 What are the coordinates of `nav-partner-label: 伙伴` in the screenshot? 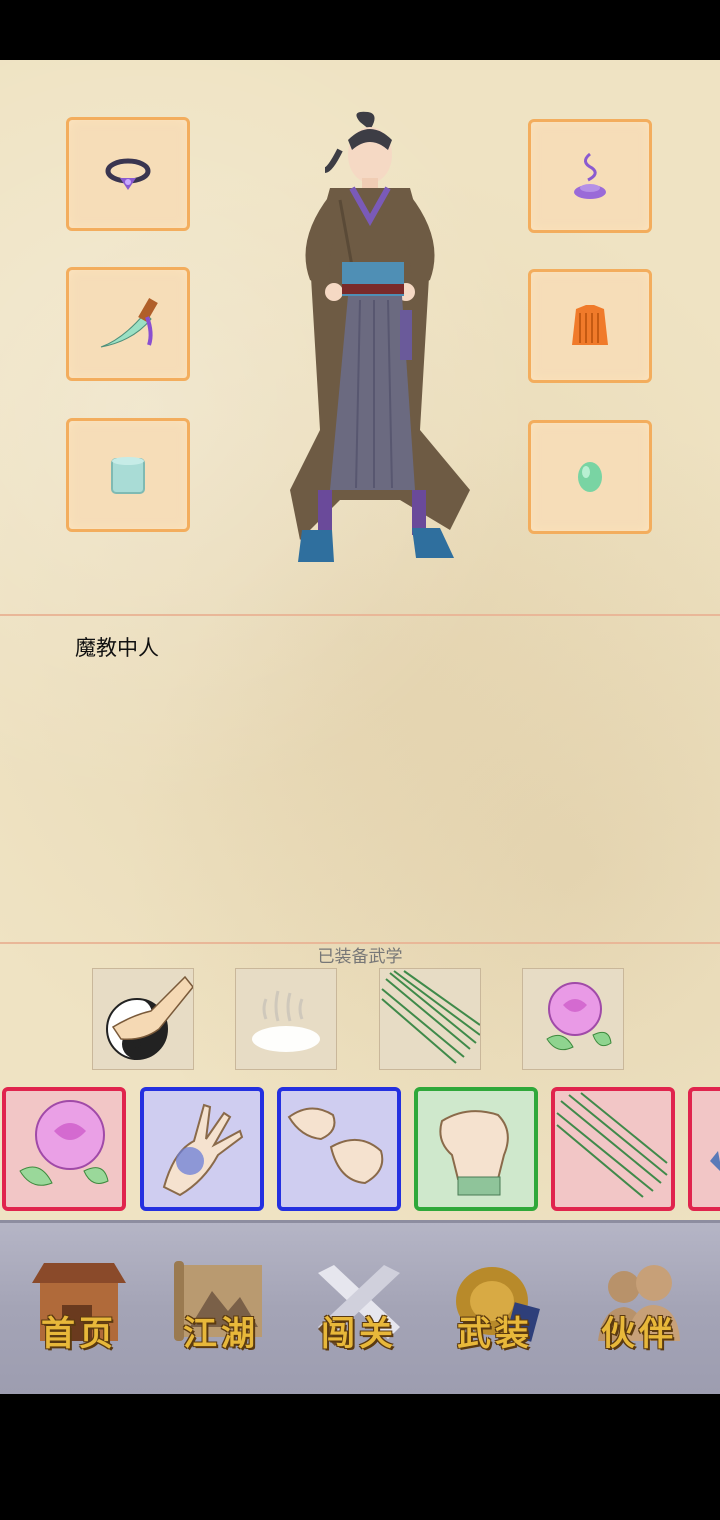 It's located at (639, 1334).